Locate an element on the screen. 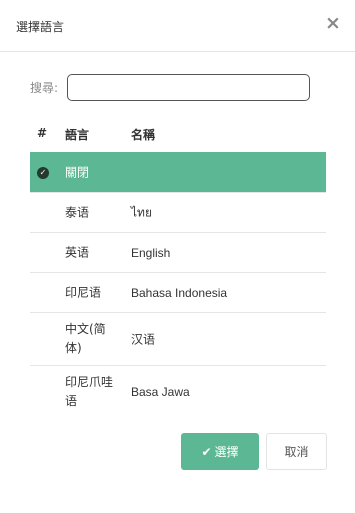 This screenshot has height=513, width=355. column-header-number: # is located at coordinates (42, 133).